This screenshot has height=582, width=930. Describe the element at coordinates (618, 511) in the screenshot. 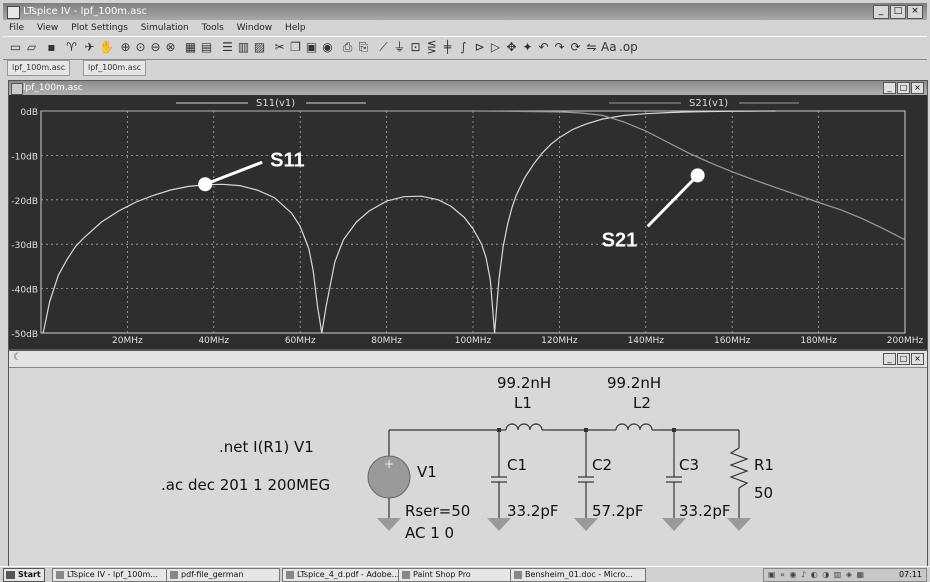

I see `c2-value: 57.2pF` at that location.